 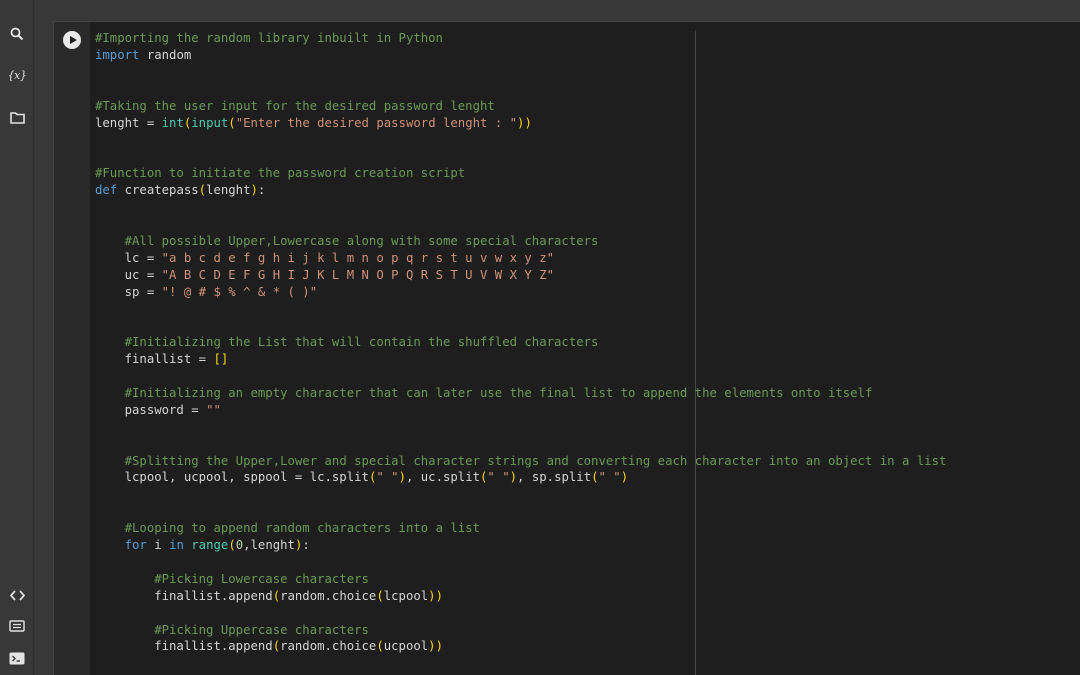 I want to click on code-line: def createpass(lenght):, so click(x=180, y=190).